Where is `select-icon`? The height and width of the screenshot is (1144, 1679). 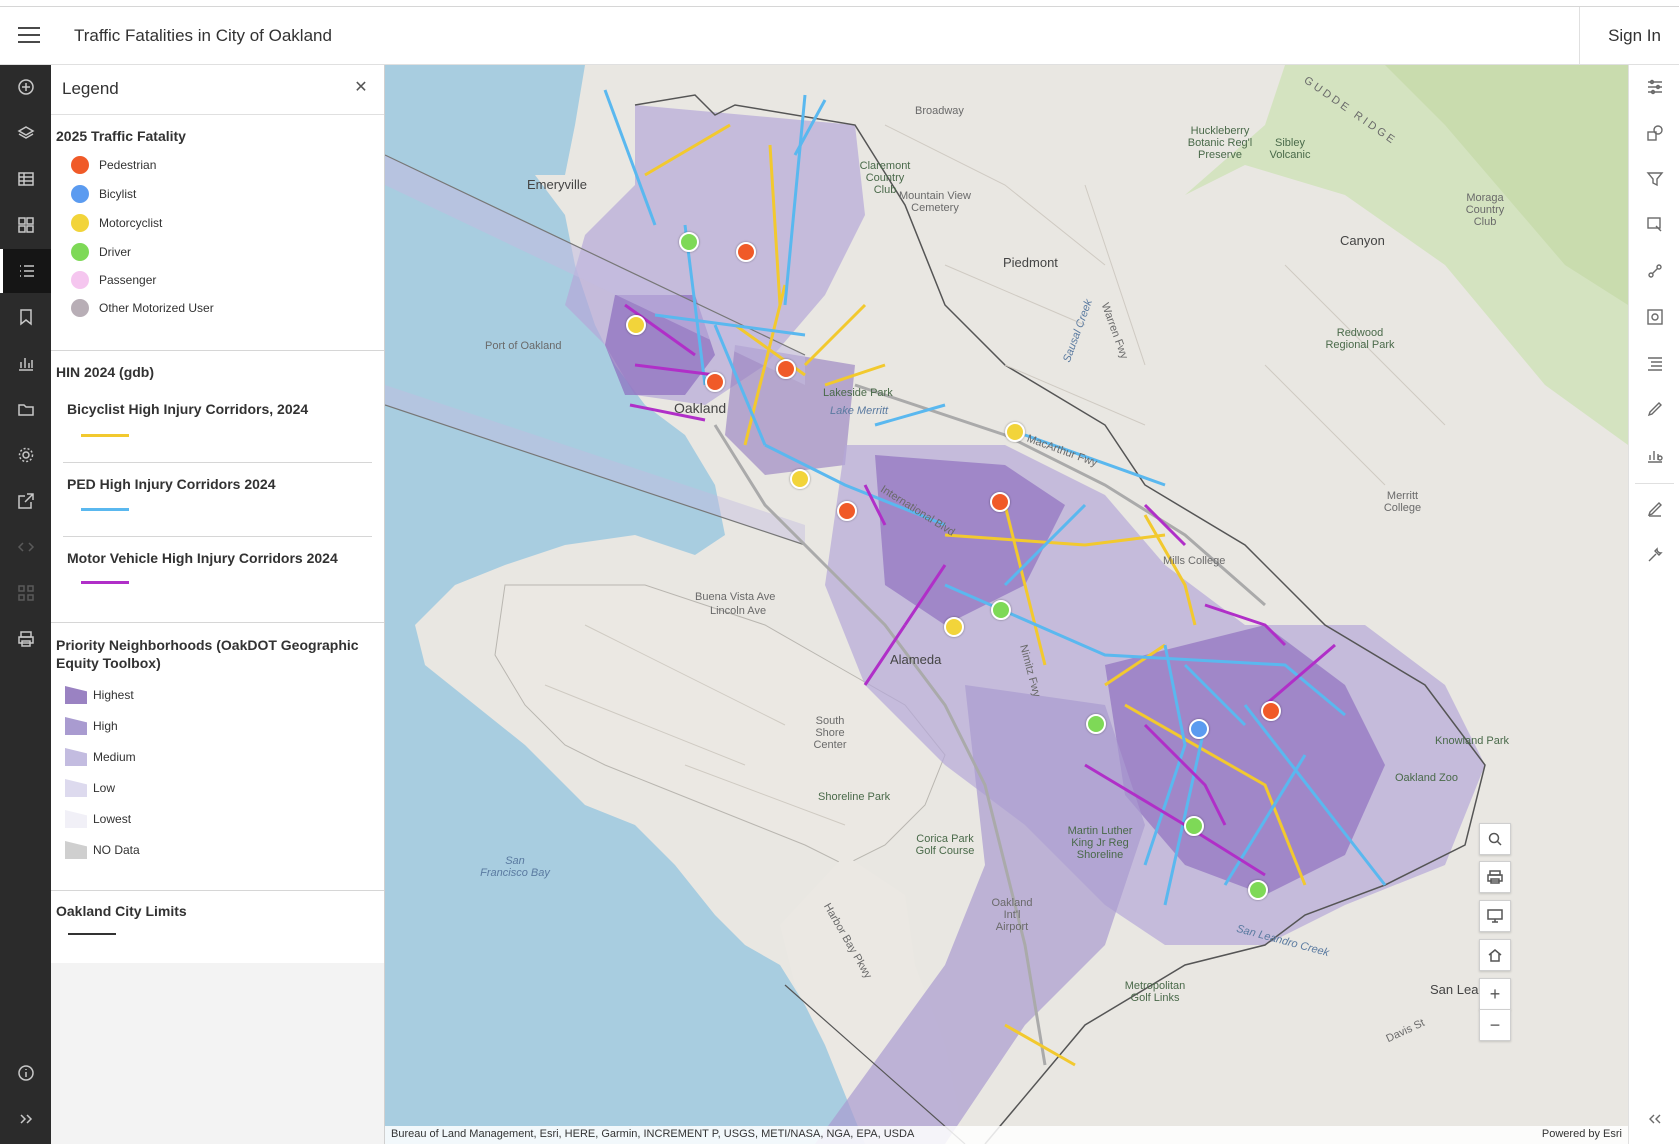
select-icon is located at coordinates (1654, 225).